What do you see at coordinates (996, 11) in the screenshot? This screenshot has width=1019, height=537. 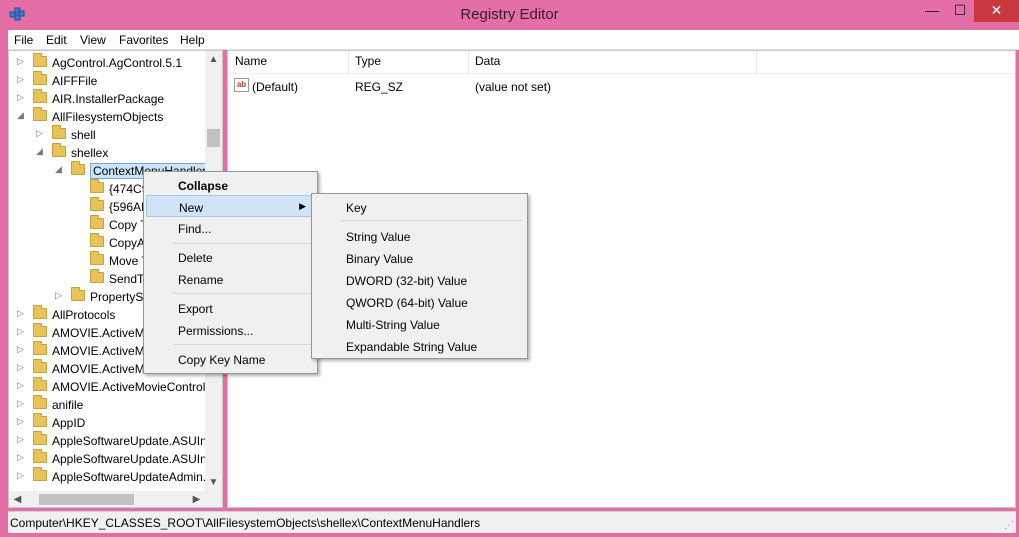 I see `close-button: ✕` at bounding box center [996, 11].